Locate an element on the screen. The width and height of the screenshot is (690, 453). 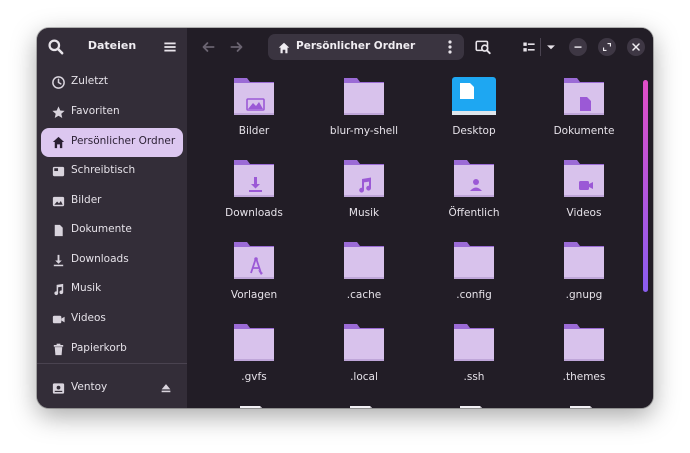
close-button is located at coordinates (636, 47).